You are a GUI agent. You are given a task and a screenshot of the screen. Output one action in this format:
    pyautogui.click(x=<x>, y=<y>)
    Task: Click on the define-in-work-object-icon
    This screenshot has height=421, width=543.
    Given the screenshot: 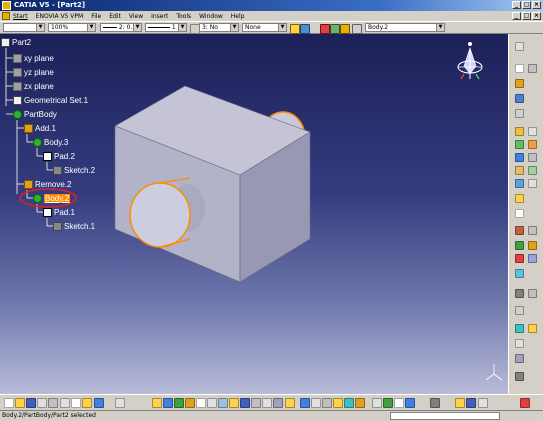 What is the action you would take?
    pyautogui.click(x=345, y=29)
    